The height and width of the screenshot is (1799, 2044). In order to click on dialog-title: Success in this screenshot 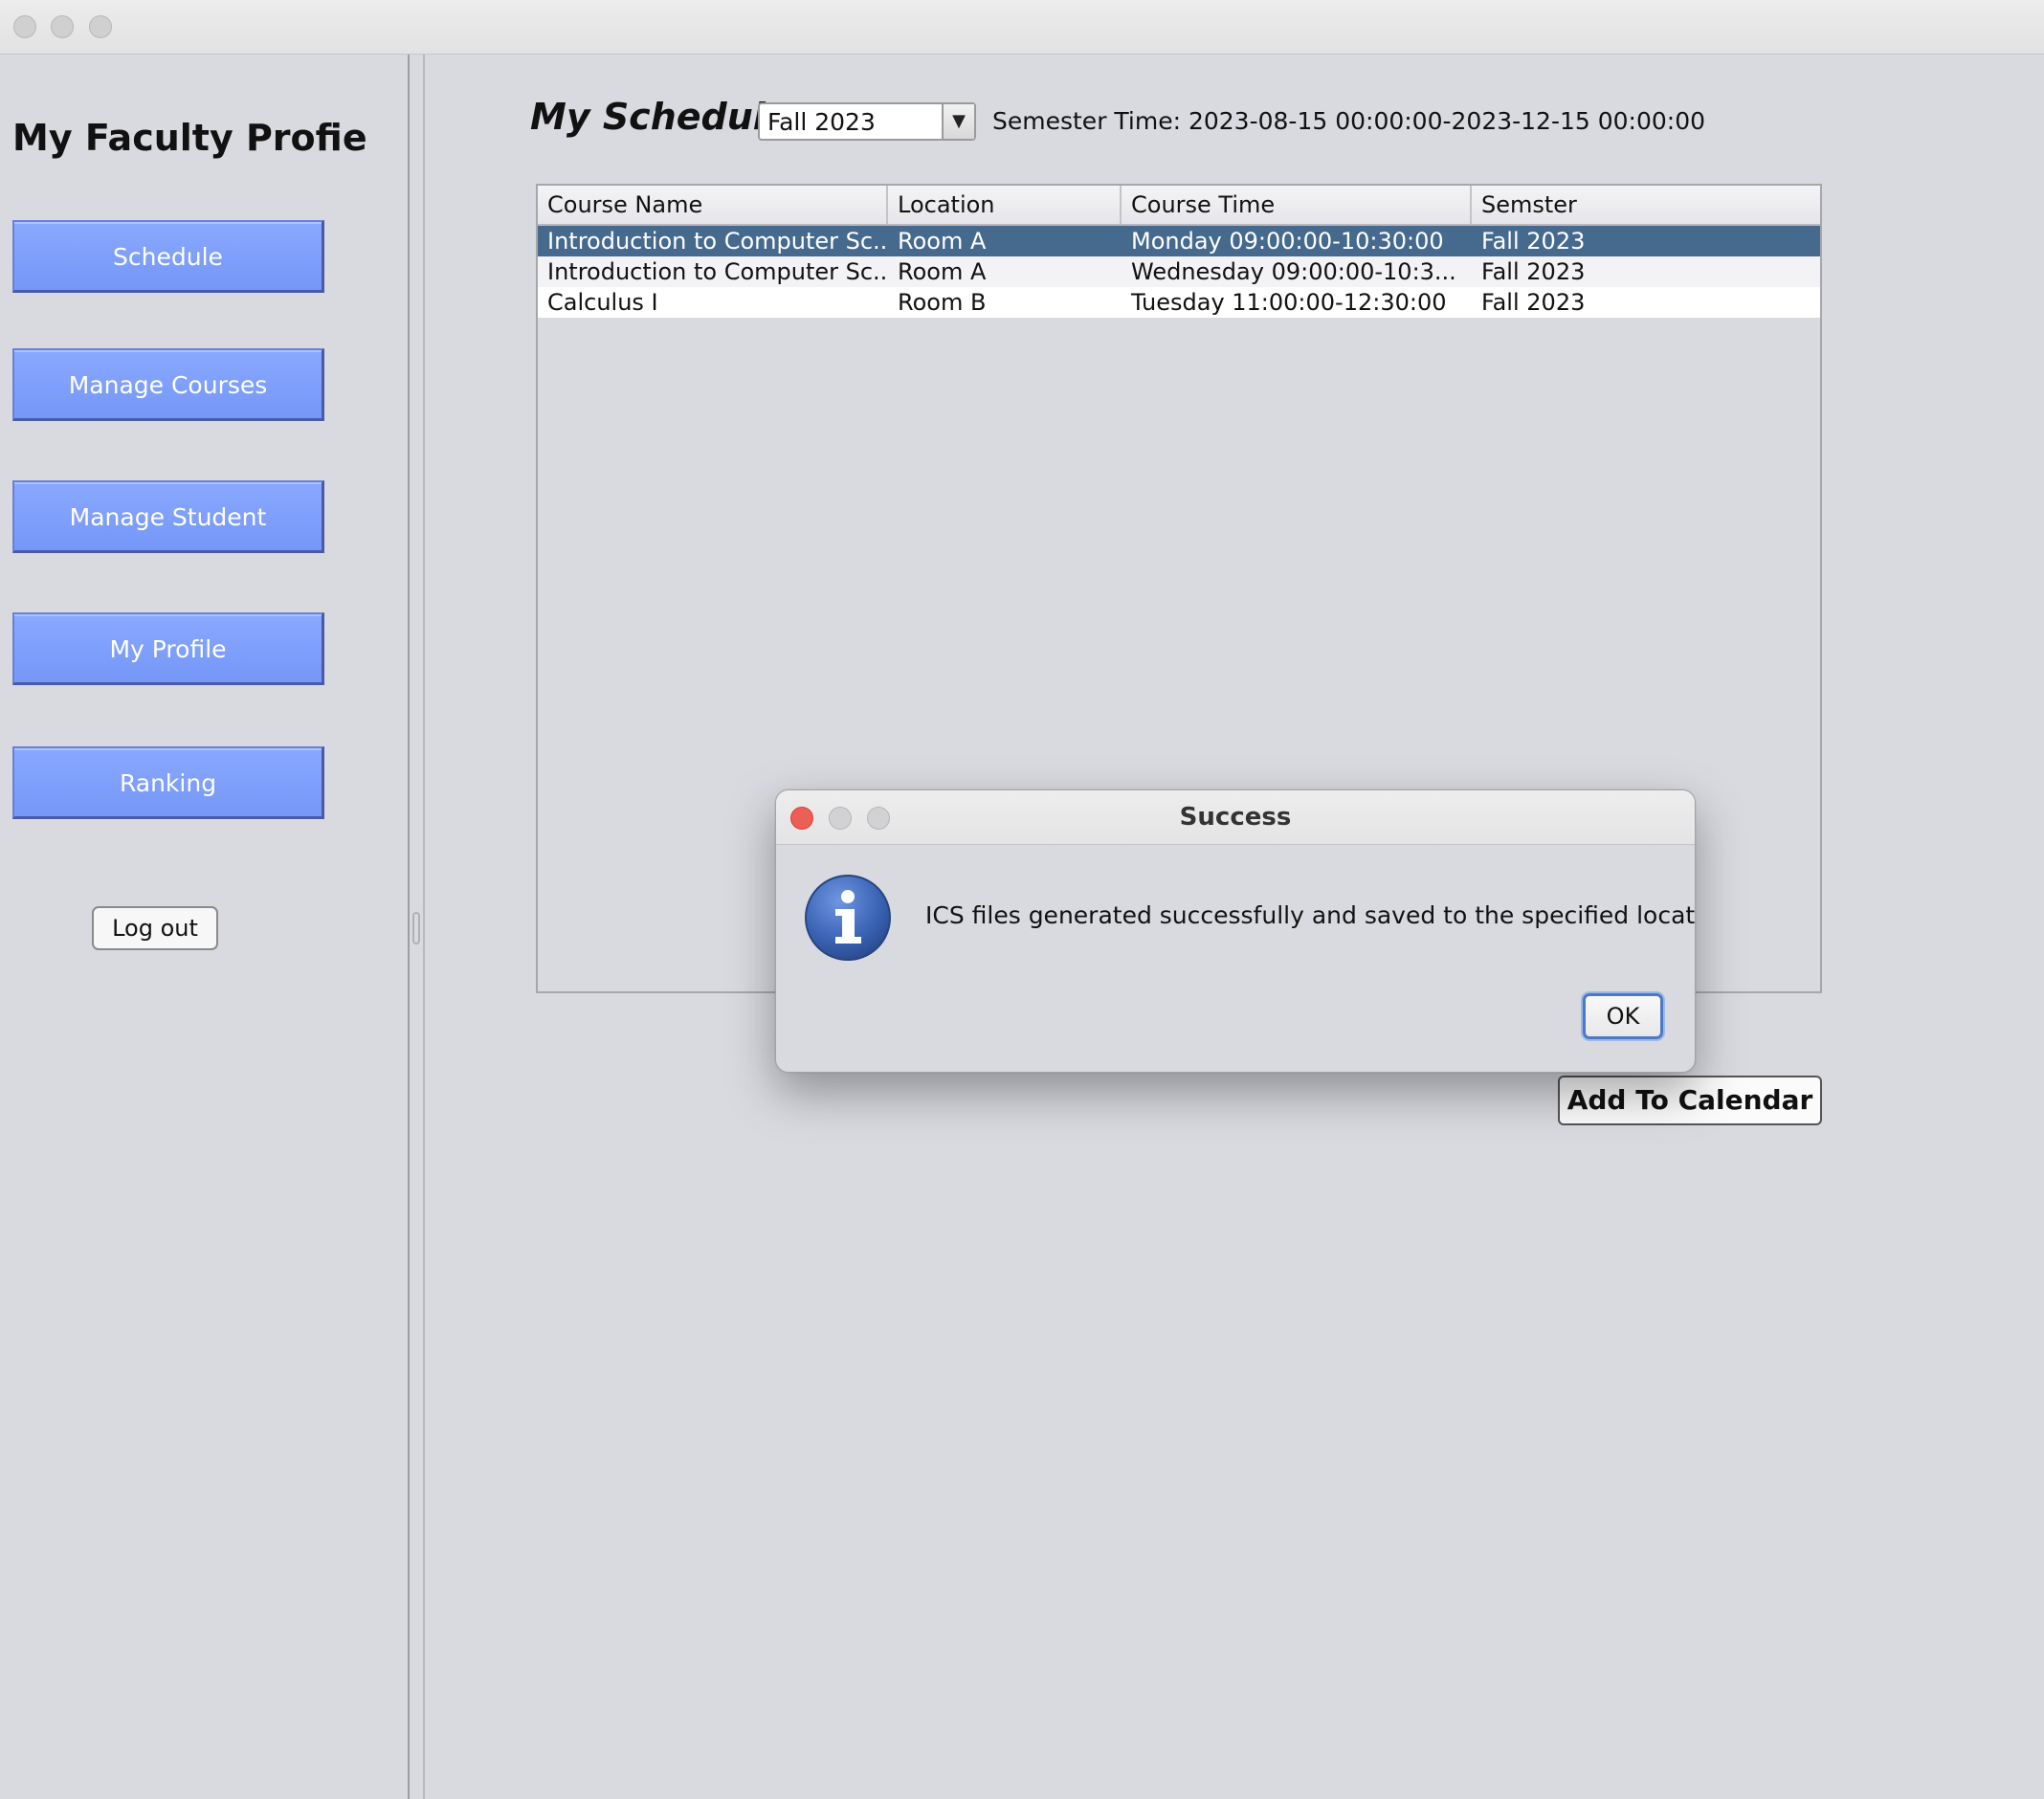, I will do `click(1235, 817)`.